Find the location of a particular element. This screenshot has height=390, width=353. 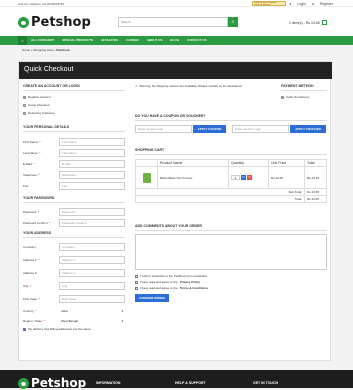

postcode-row: Post Code: * Post Code is located at coordinates (74, 298).